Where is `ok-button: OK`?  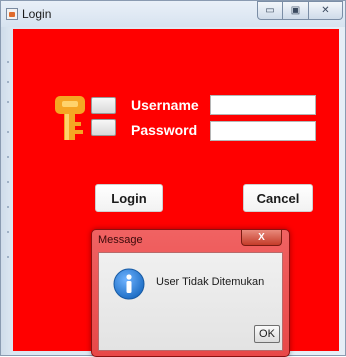
ok-button: OK is located at coordinates (267, 334).